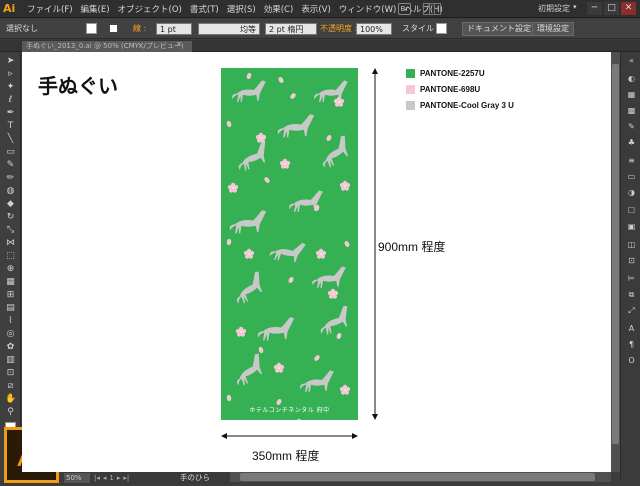 This screenshot has width=640, height=486. I want to click on menu-window: ウィンドウ(W), so click(368, 9).